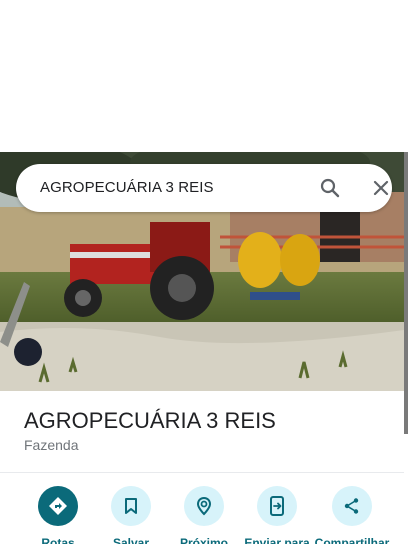 The image size is (408, 544). Describe the element at coordinates (131, 540) in the screenshot. I see `save-label: Salvar` at that location.